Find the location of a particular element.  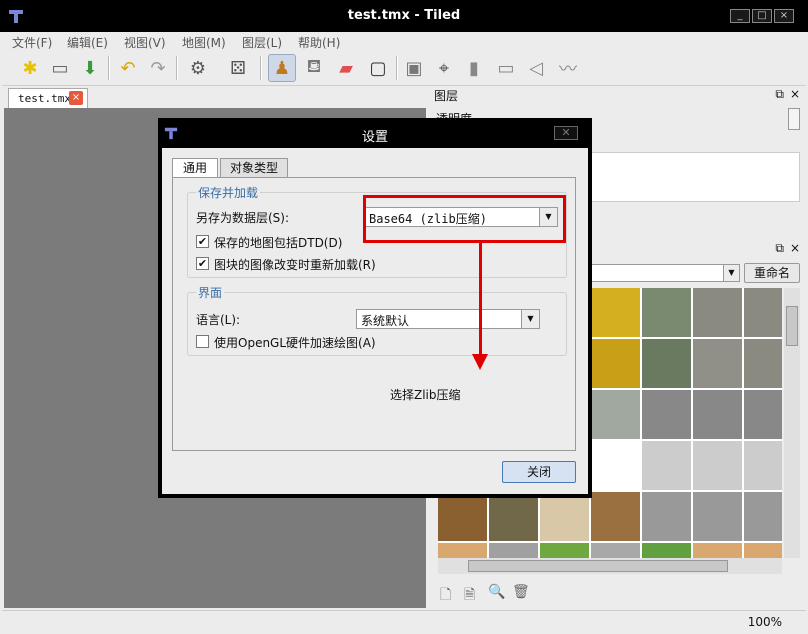

tileset-properties-icon: 🔍 is located at coordinates (496, 592).